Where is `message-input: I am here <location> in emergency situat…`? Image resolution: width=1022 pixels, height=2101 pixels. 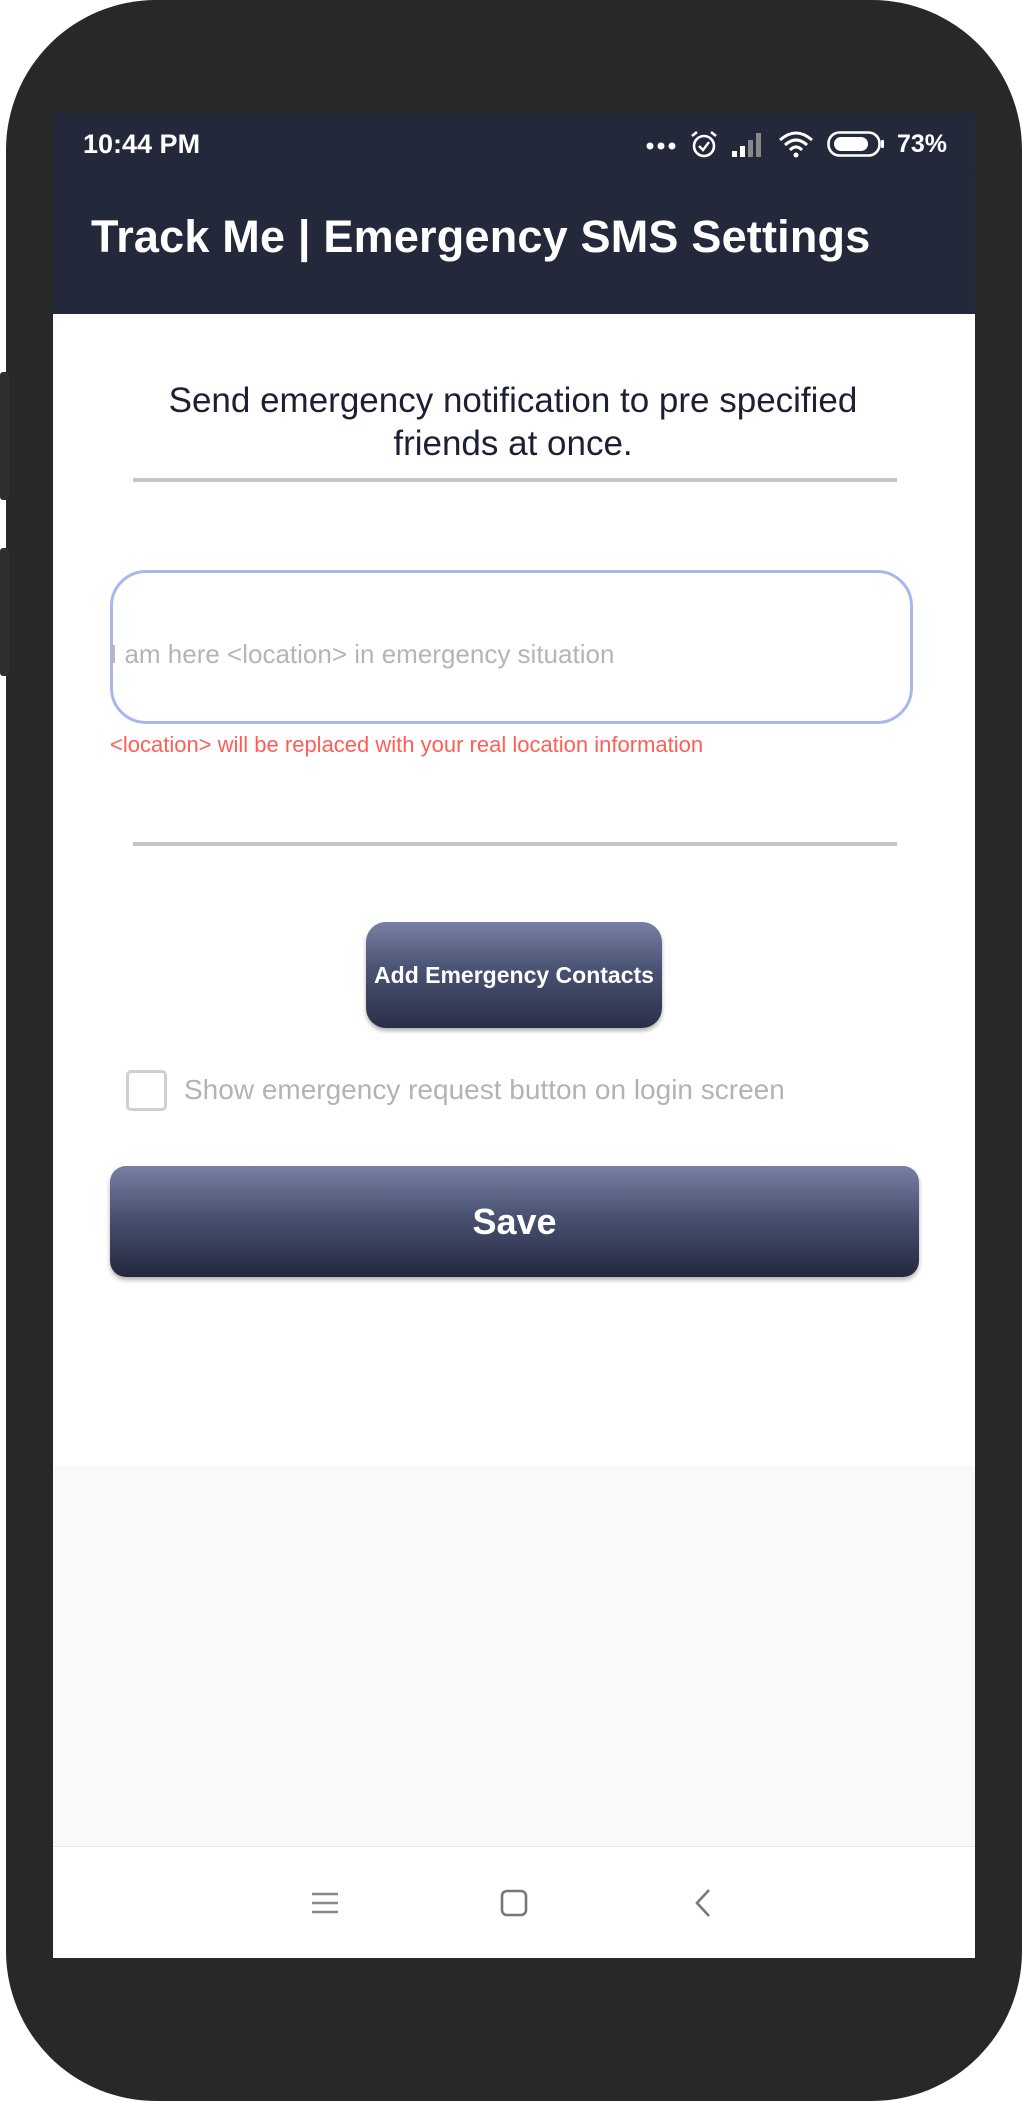
message-input: I am here <location> in emergency situat… is located at coordinates (511, 647).